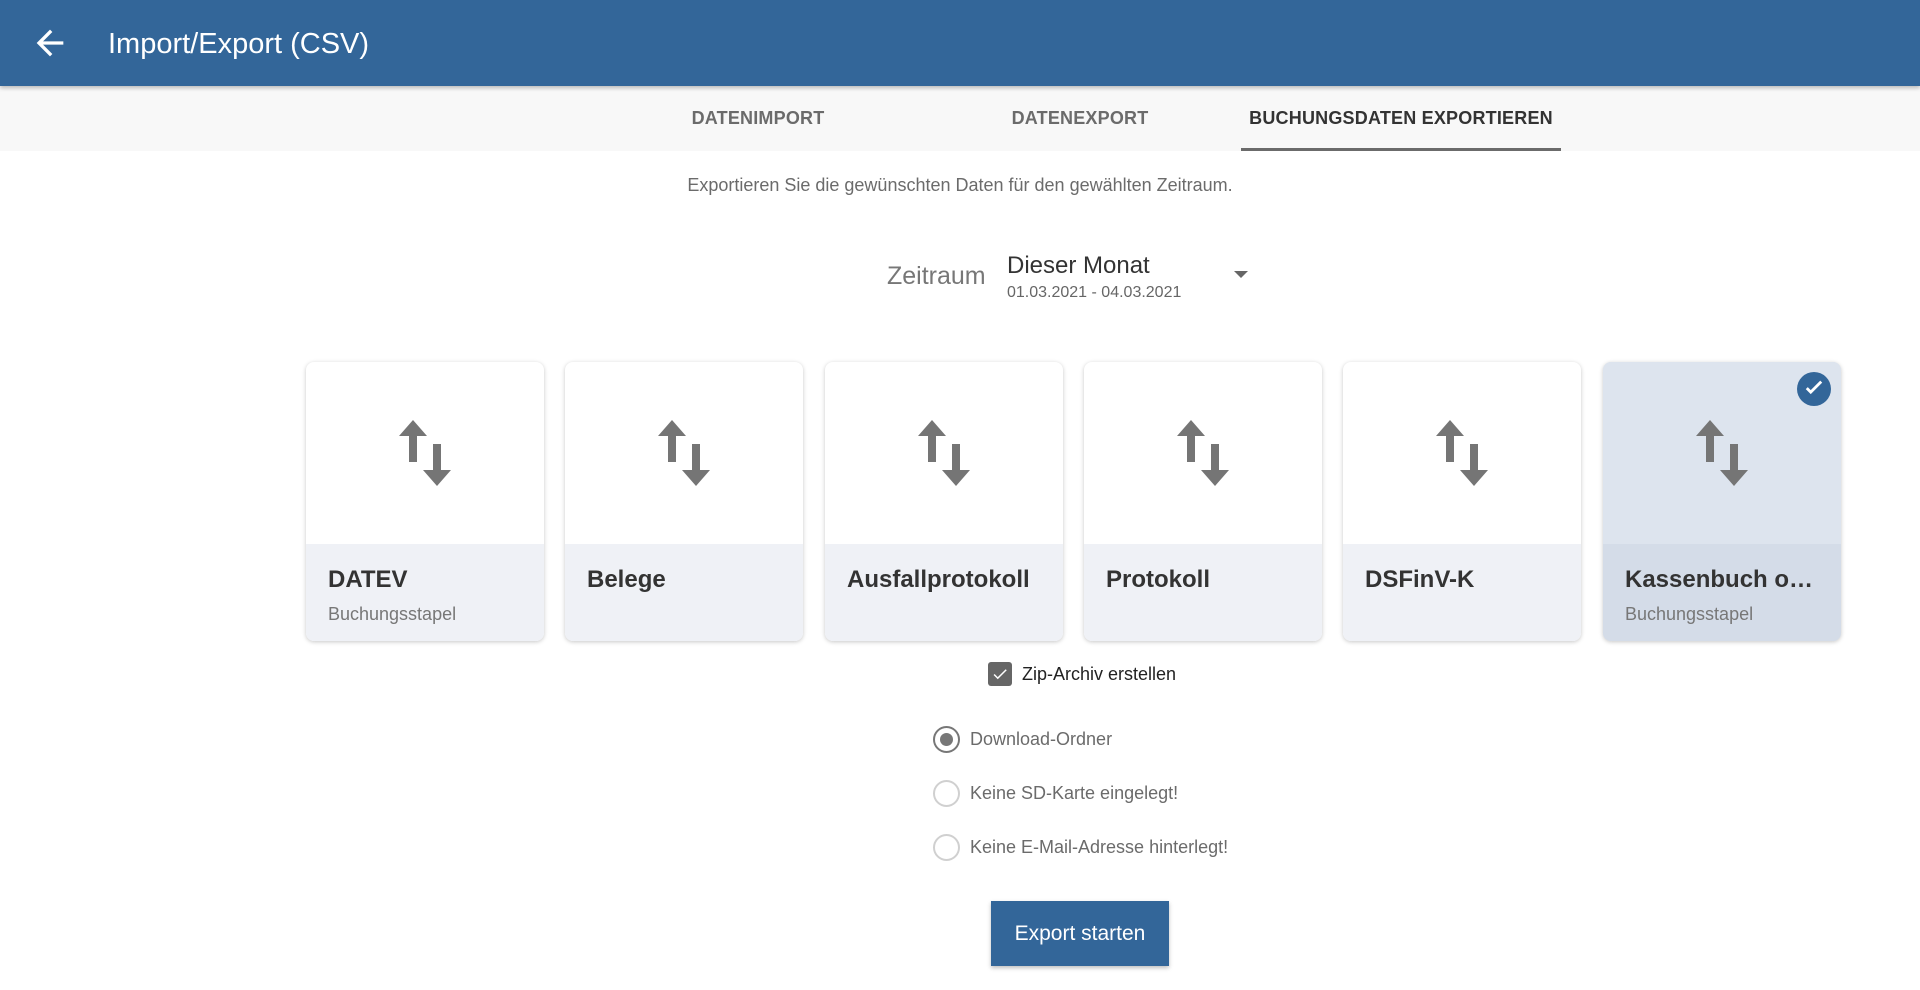 Image resolution: width=1920 pixels, height=990 pixels. I want to click on card-footer: Protokoll, so click(1203, 592).